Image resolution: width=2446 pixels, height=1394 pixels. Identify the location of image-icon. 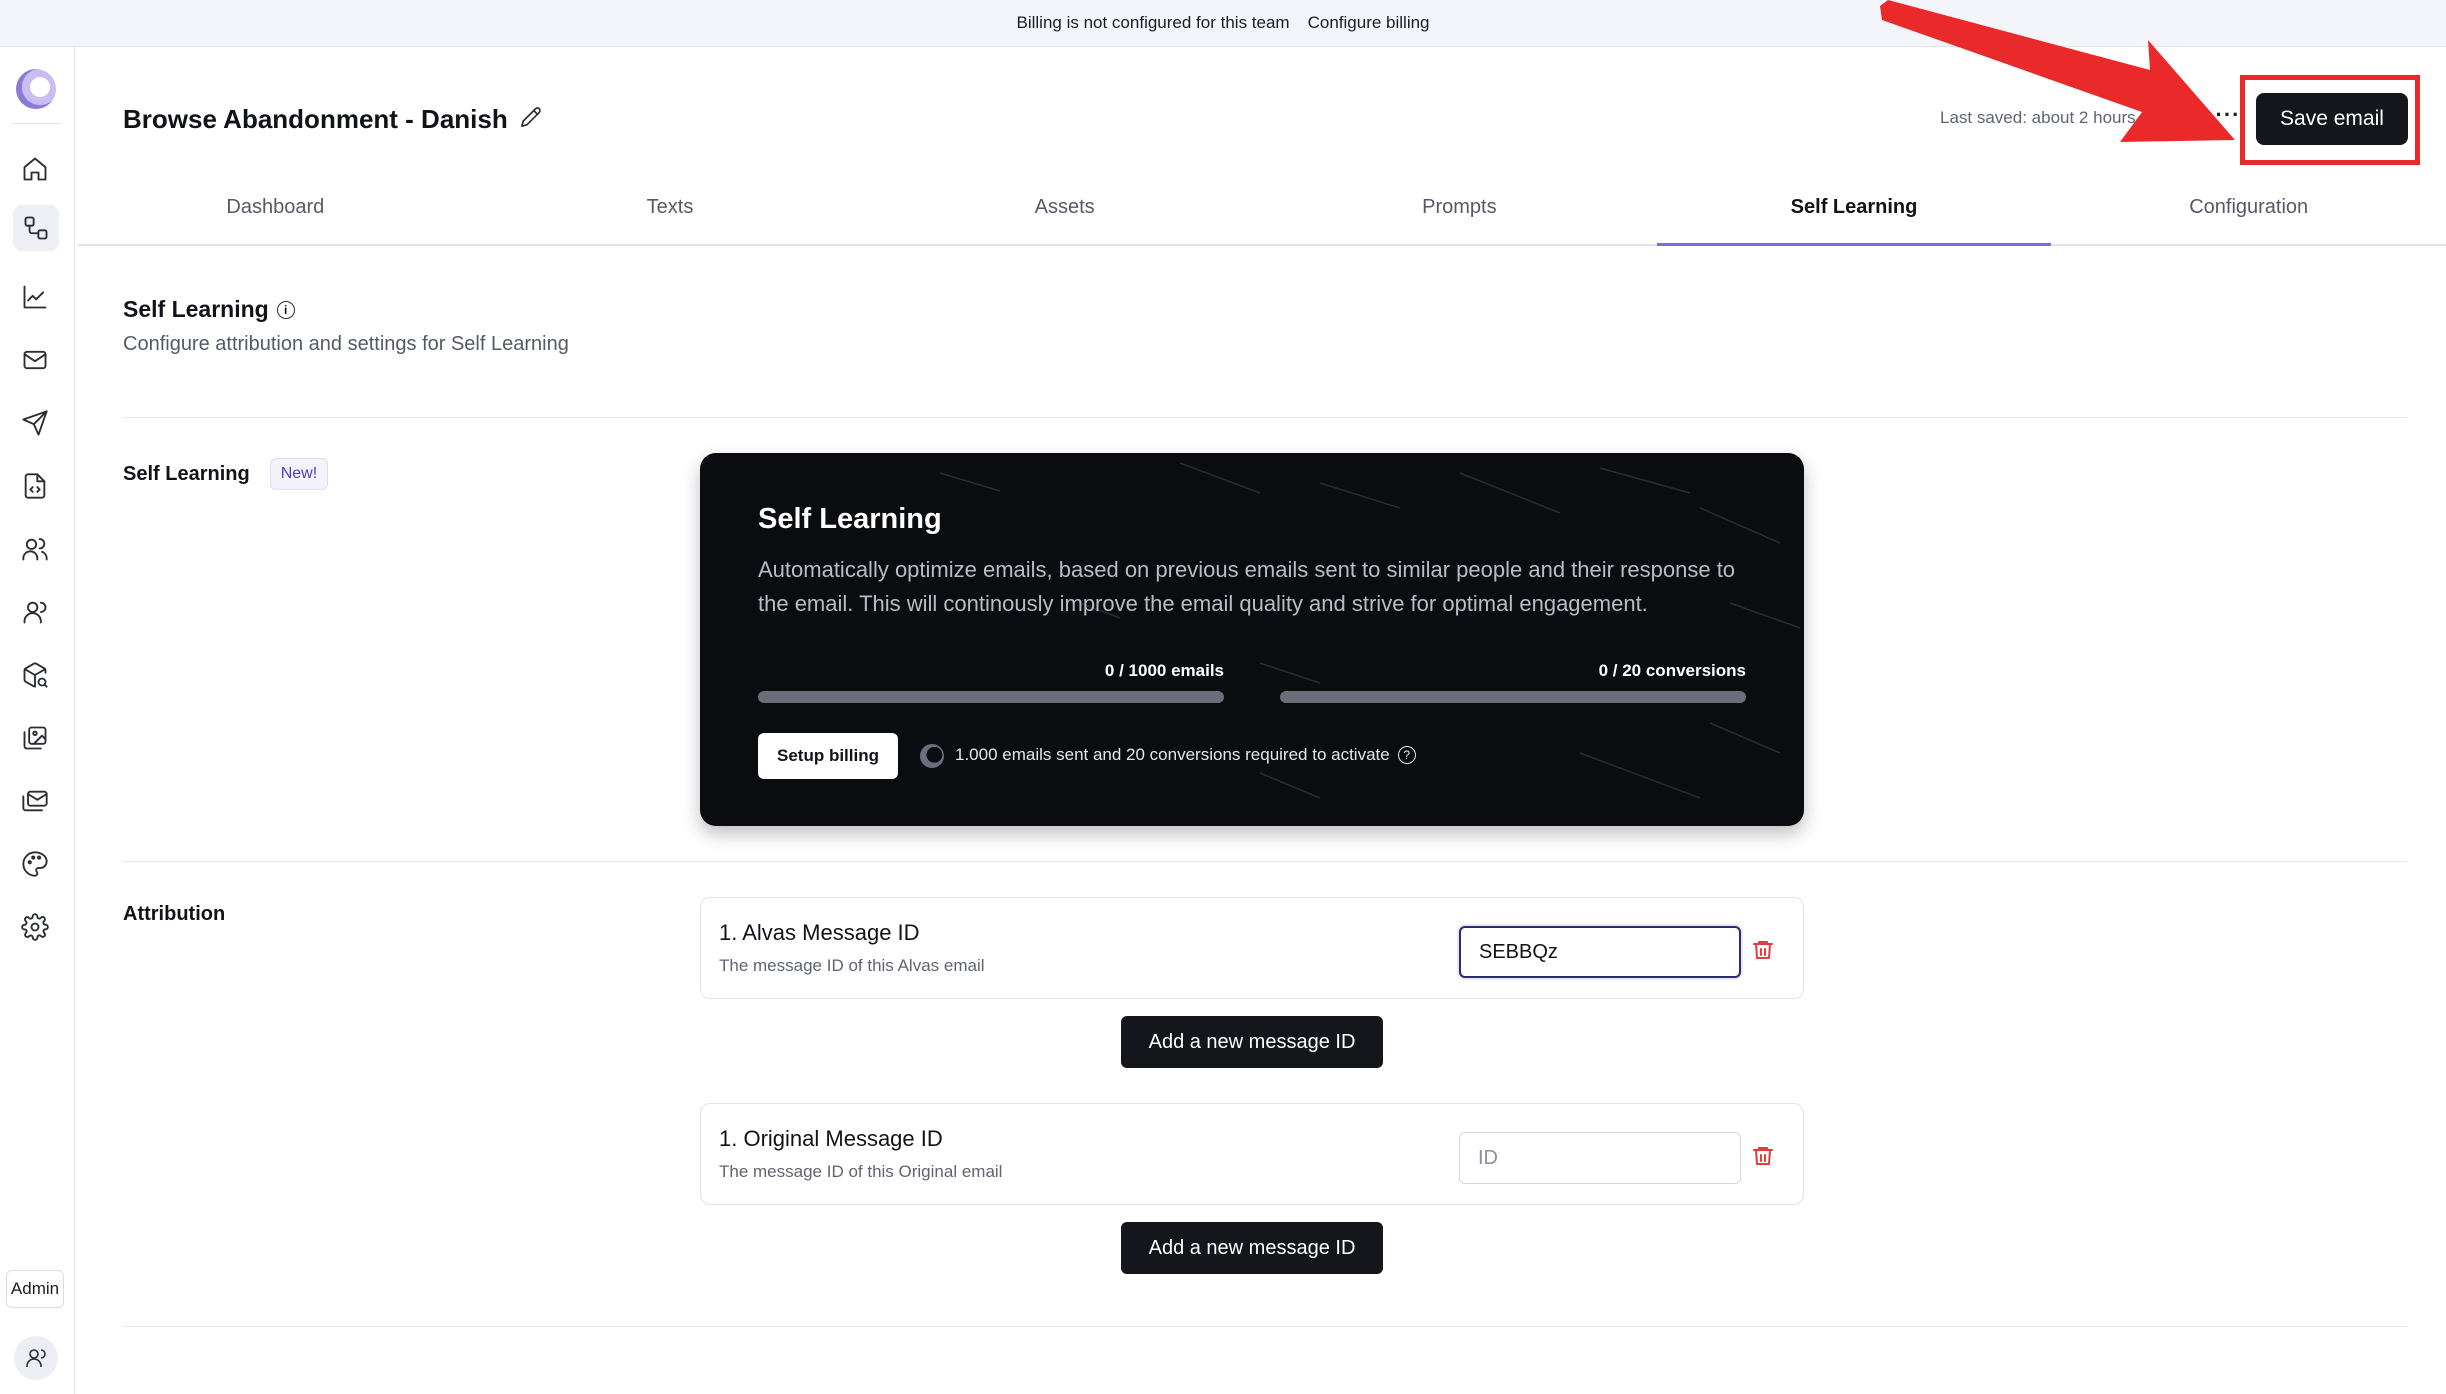
(35, 738).